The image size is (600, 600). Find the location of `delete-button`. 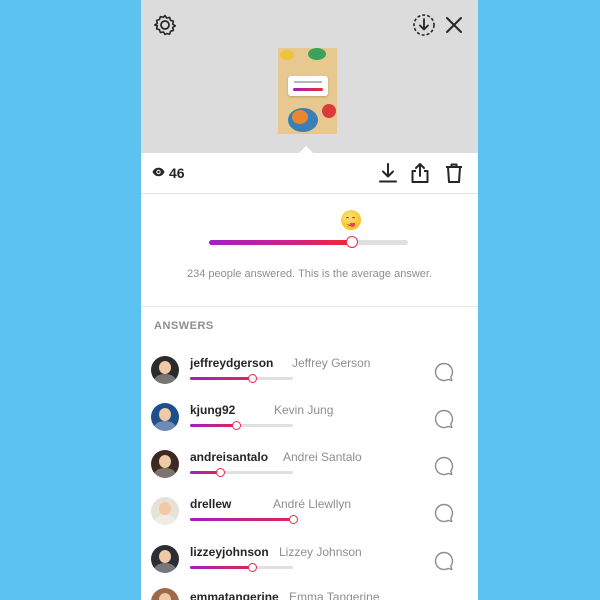

delete-button is located at coordinates (454, 173).